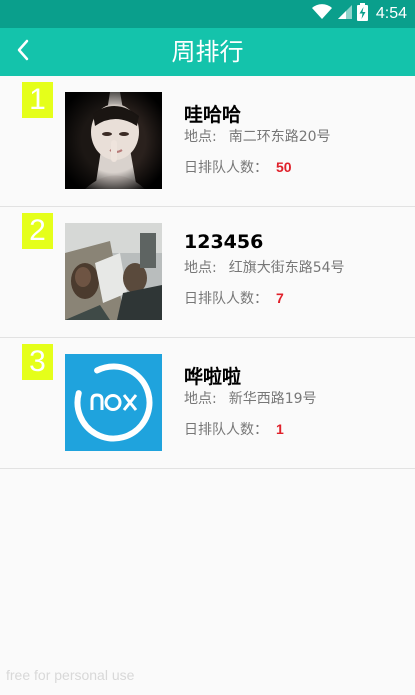 This screenshot has width=415, height=695. I want to click on status-time: 4:54, so click(391, 13).